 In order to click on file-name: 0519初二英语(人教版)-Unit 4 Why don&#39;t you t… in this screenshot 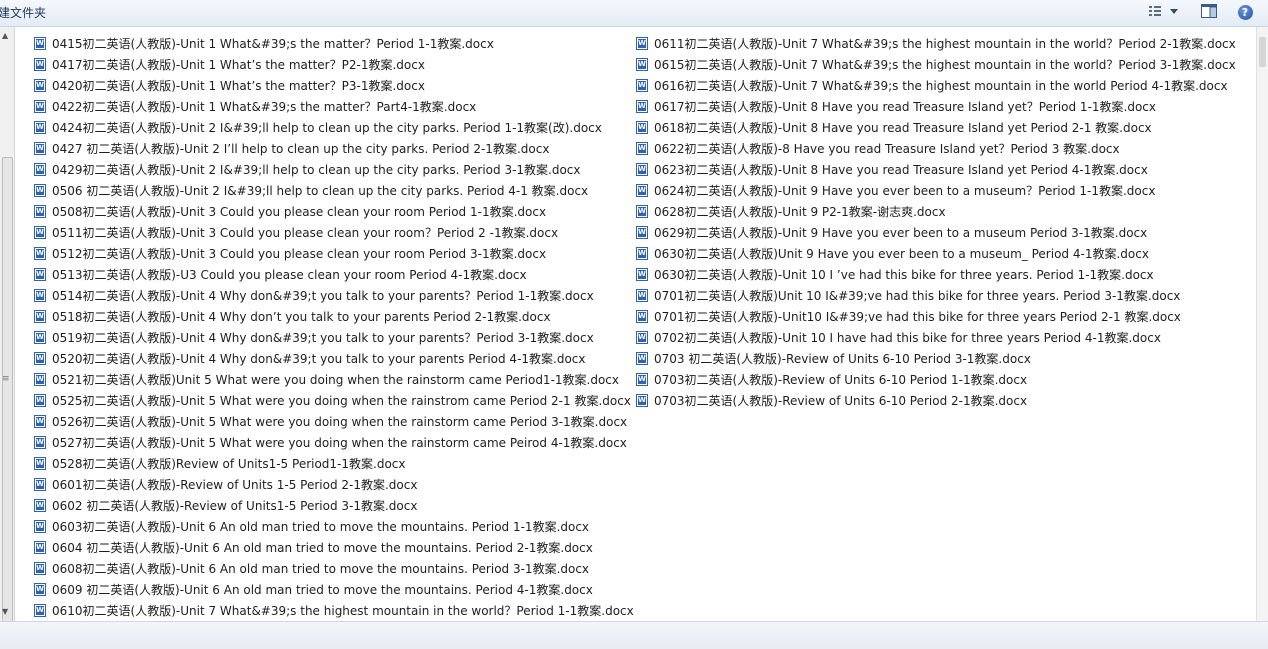, I will do `click(323, 338)`.